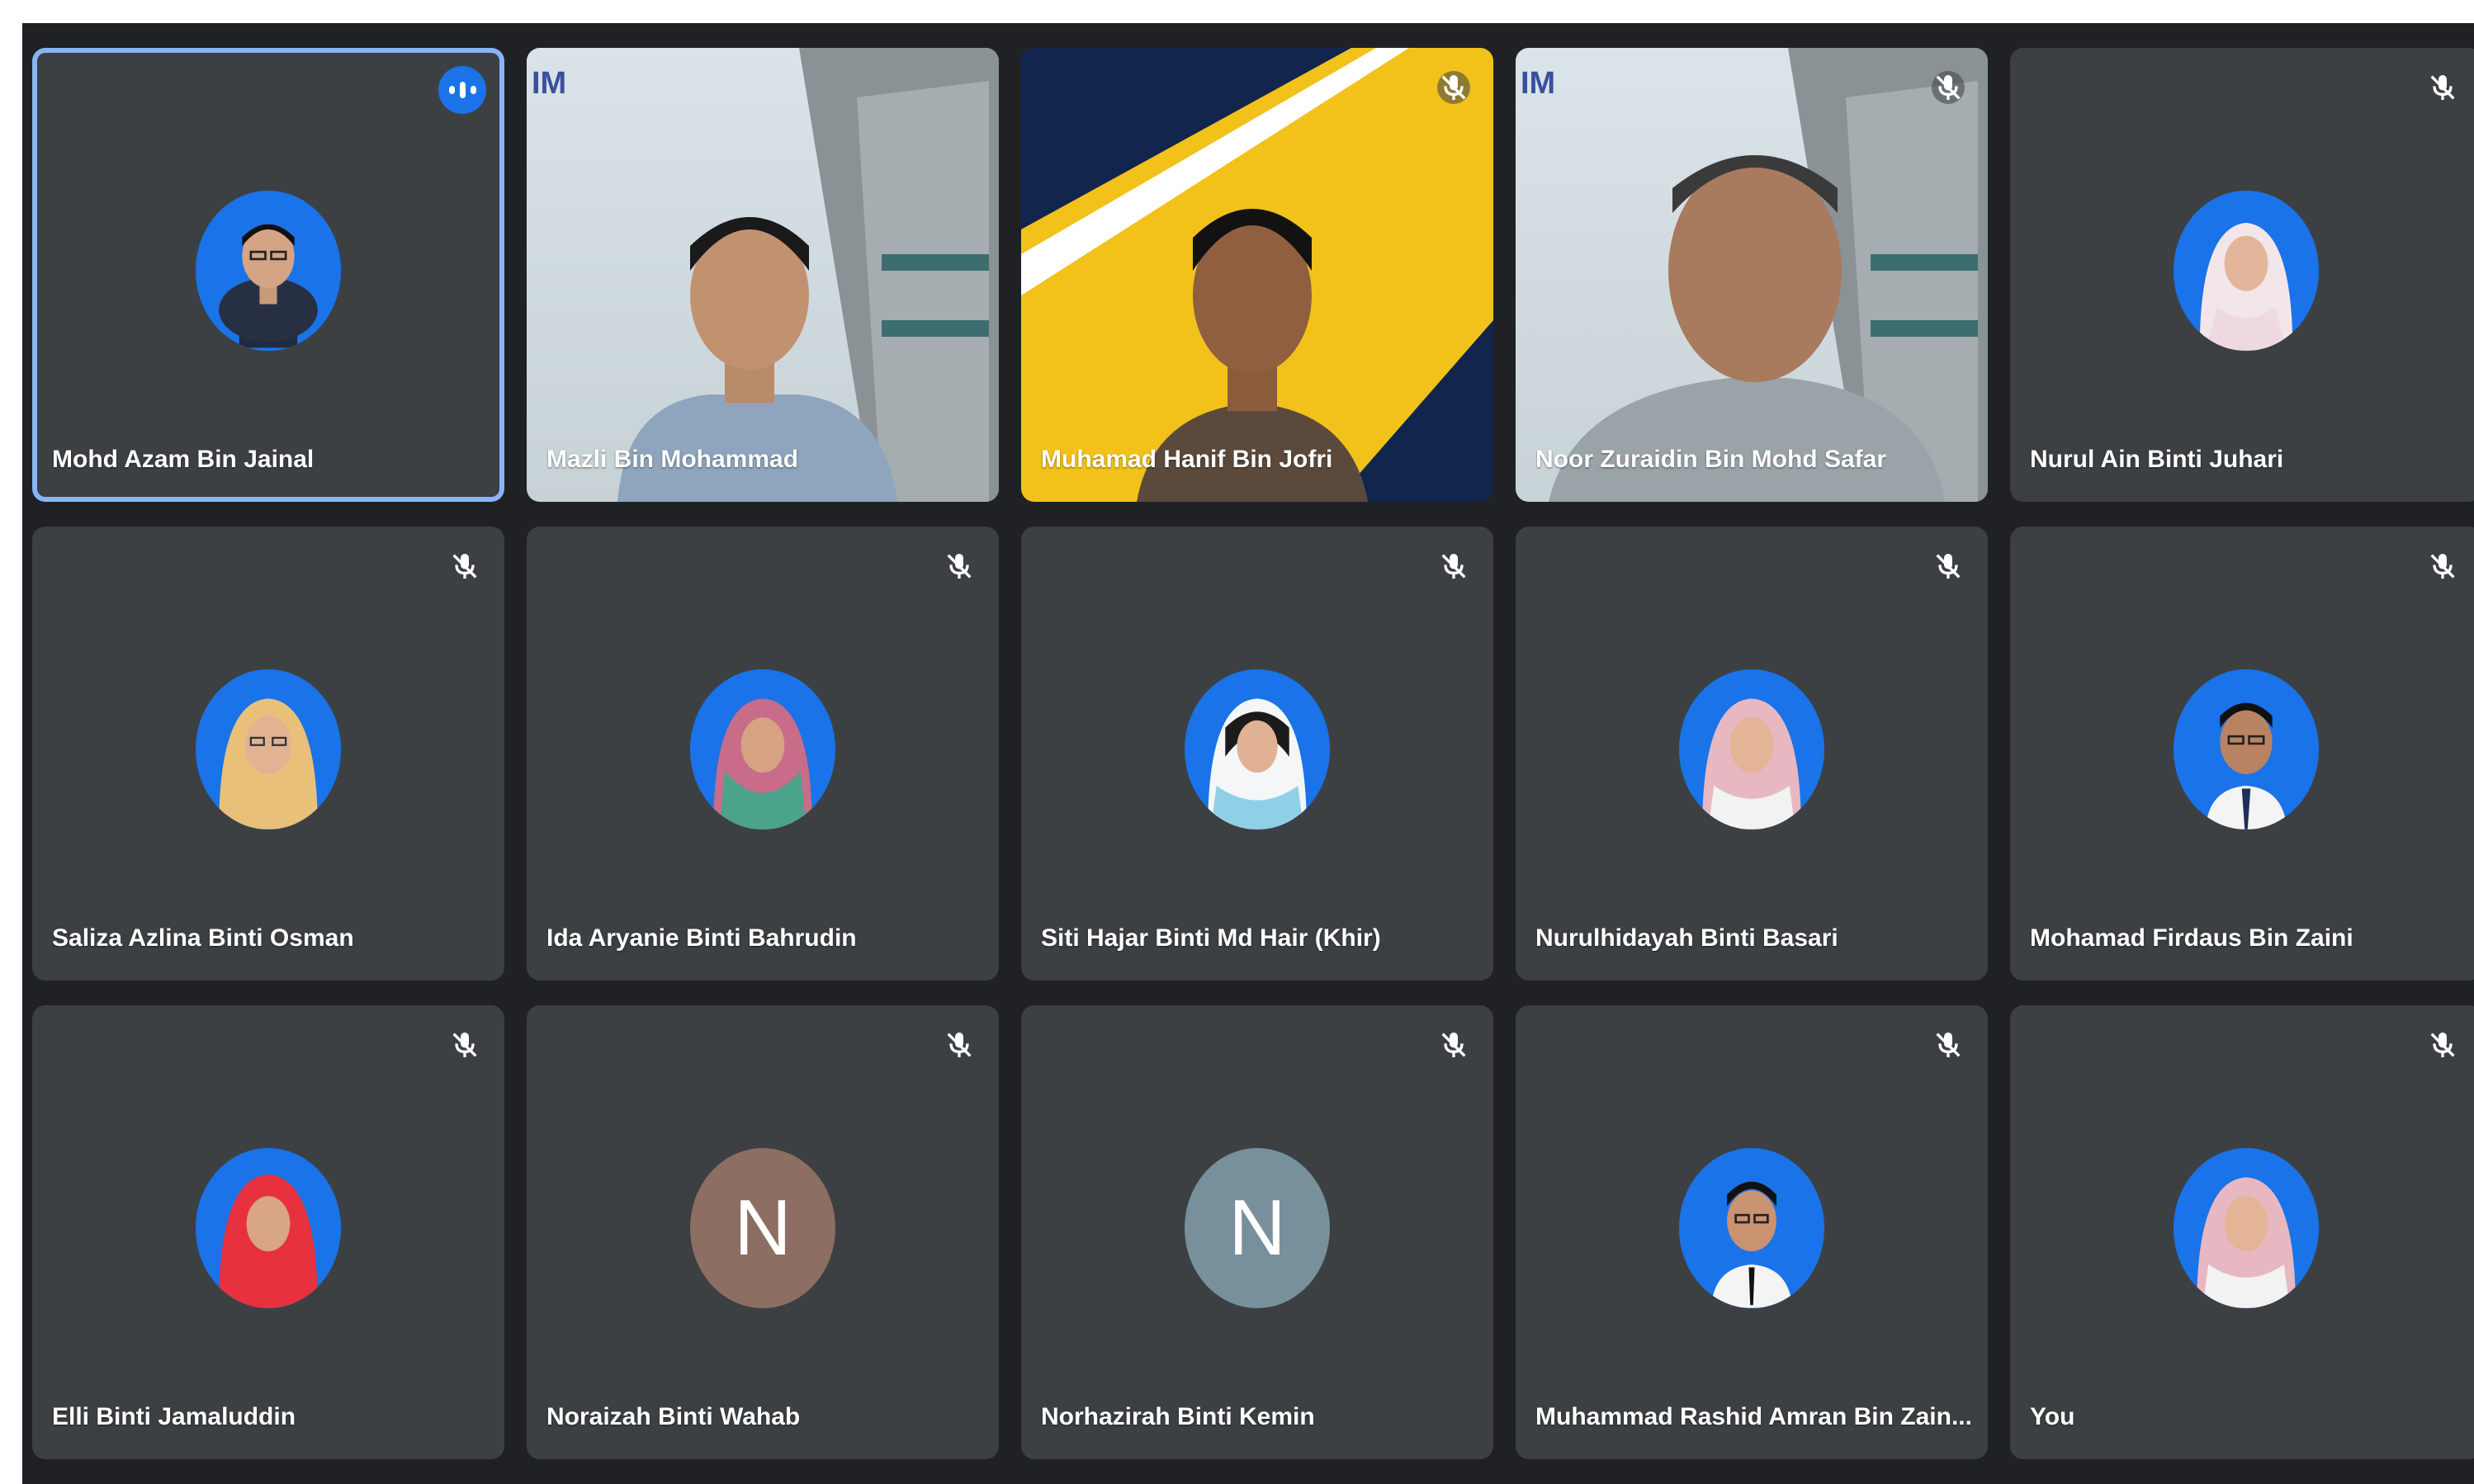  I want to click on participant-name: Noor Zuraidin Bin Mohd Safar, so click(1710, 459).